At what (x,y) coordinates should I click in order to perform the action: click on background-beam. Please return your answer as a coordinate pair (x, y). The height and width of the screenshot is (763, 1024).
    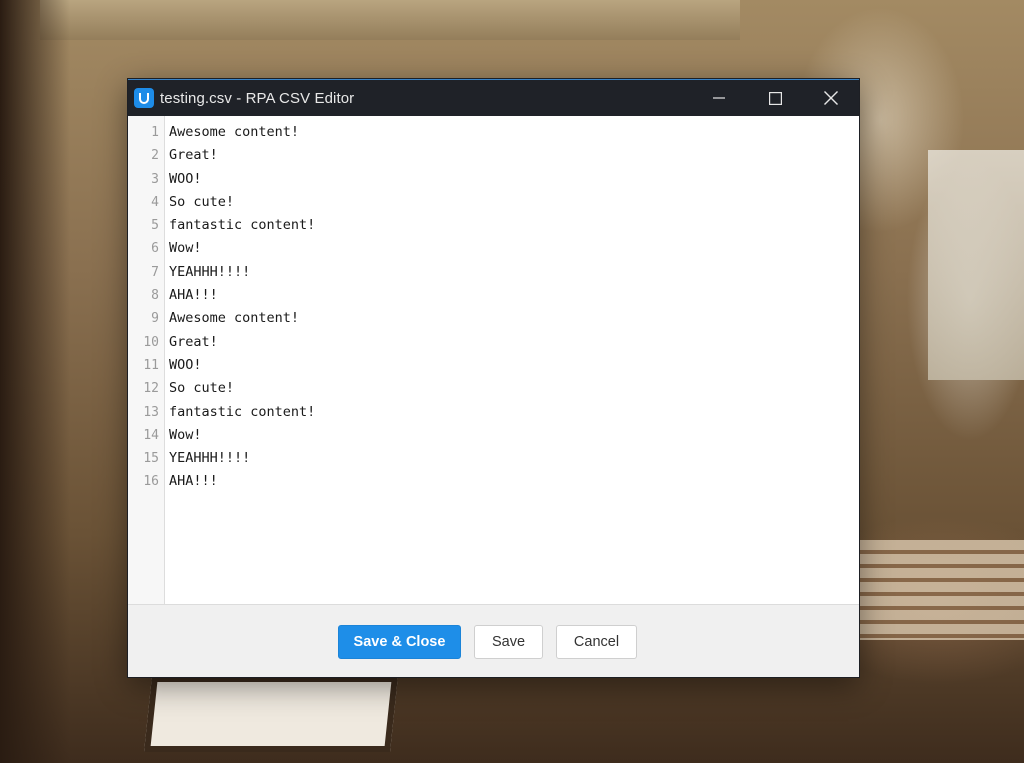
    Looking at the image, I should click on (390, 20).